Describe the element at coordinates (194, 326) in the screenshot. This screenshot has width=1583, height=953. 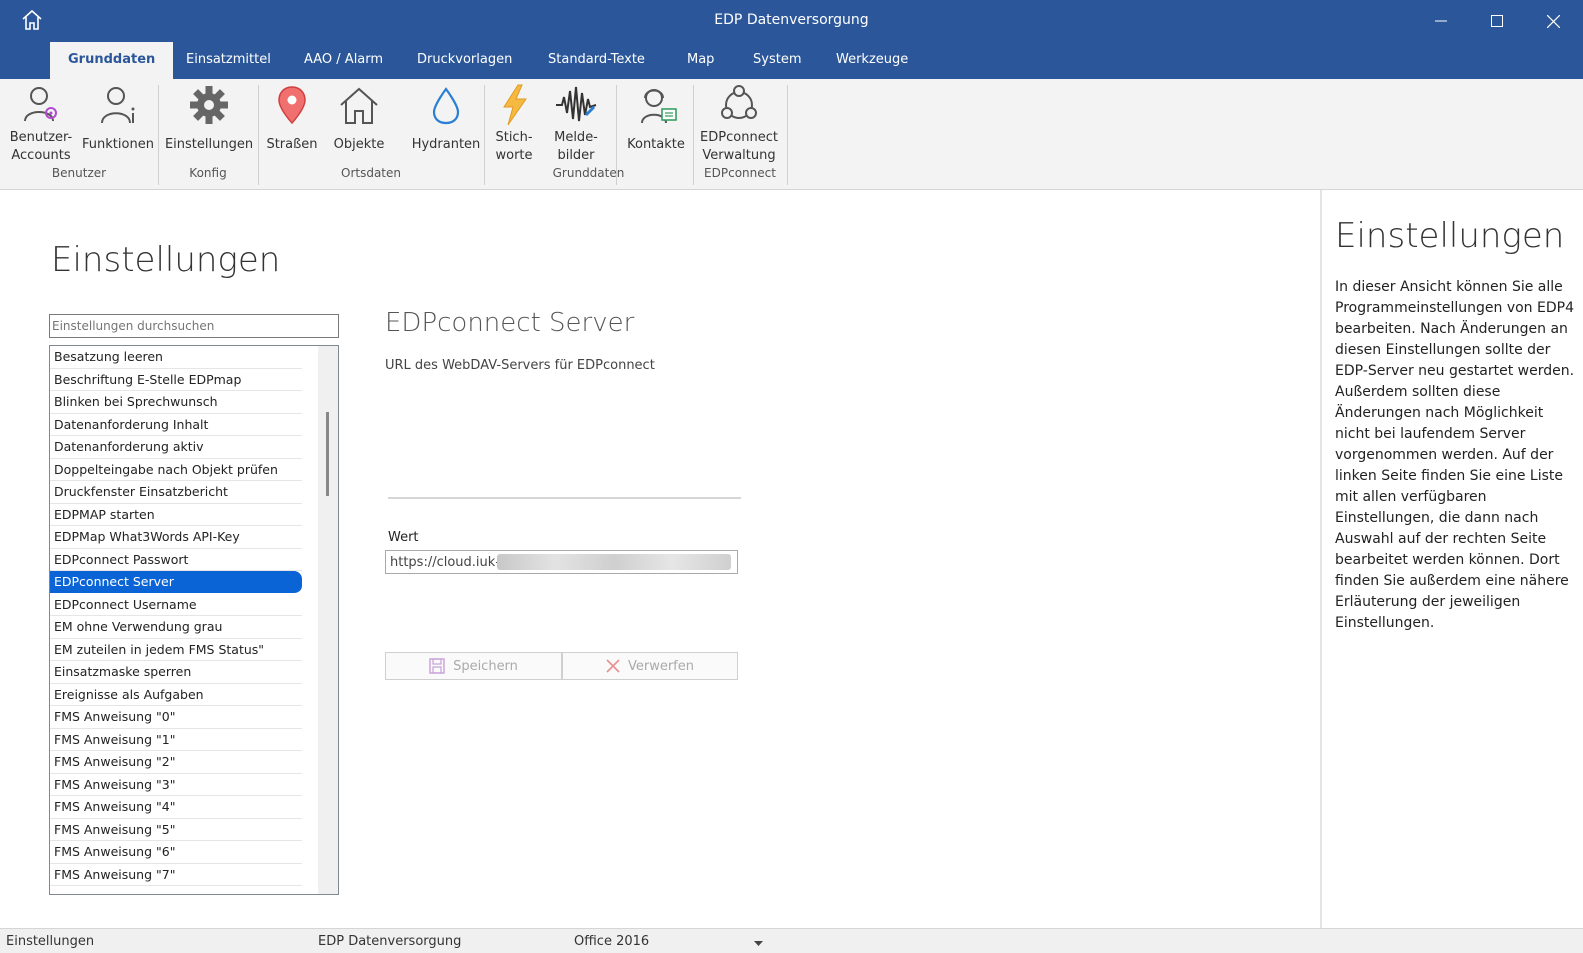
I see `settings-search-input` at that location.